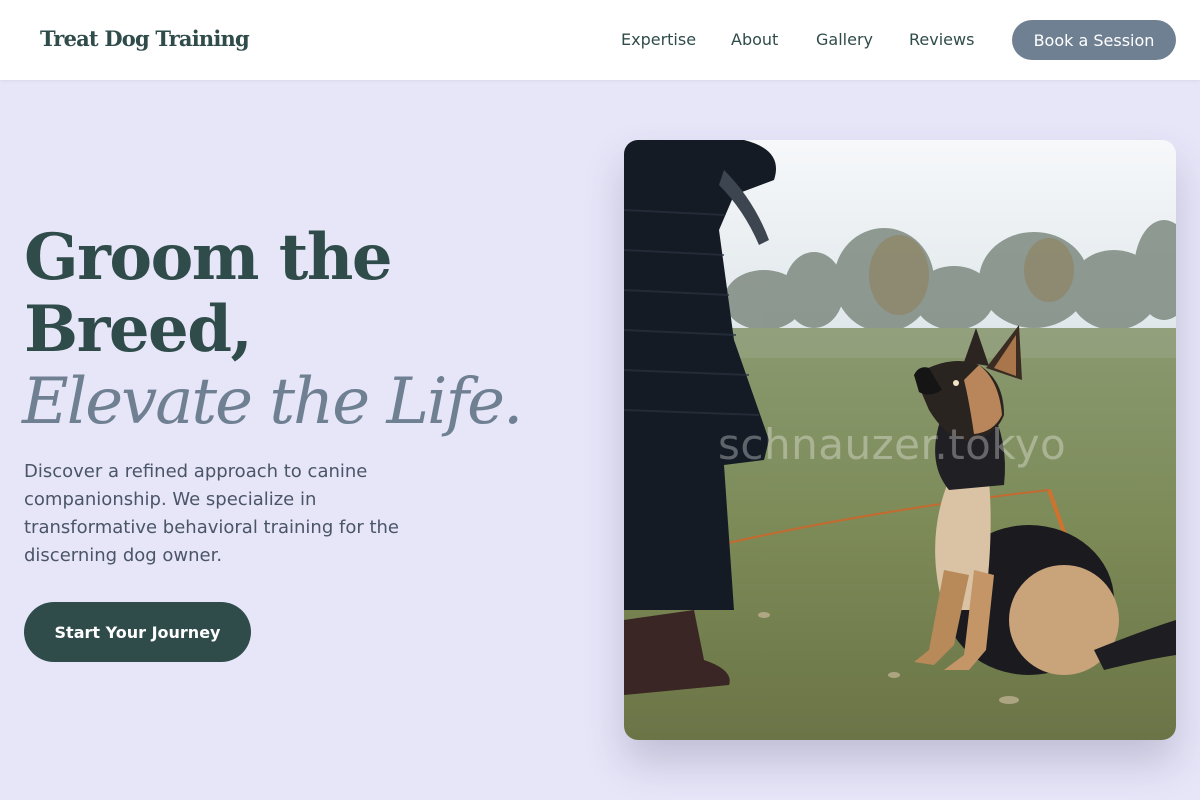 Image resolution: width=1200 pixels, height=800 pixels. I want to click on image-watermark: schnauzer.tokyo, so click(892, 444).